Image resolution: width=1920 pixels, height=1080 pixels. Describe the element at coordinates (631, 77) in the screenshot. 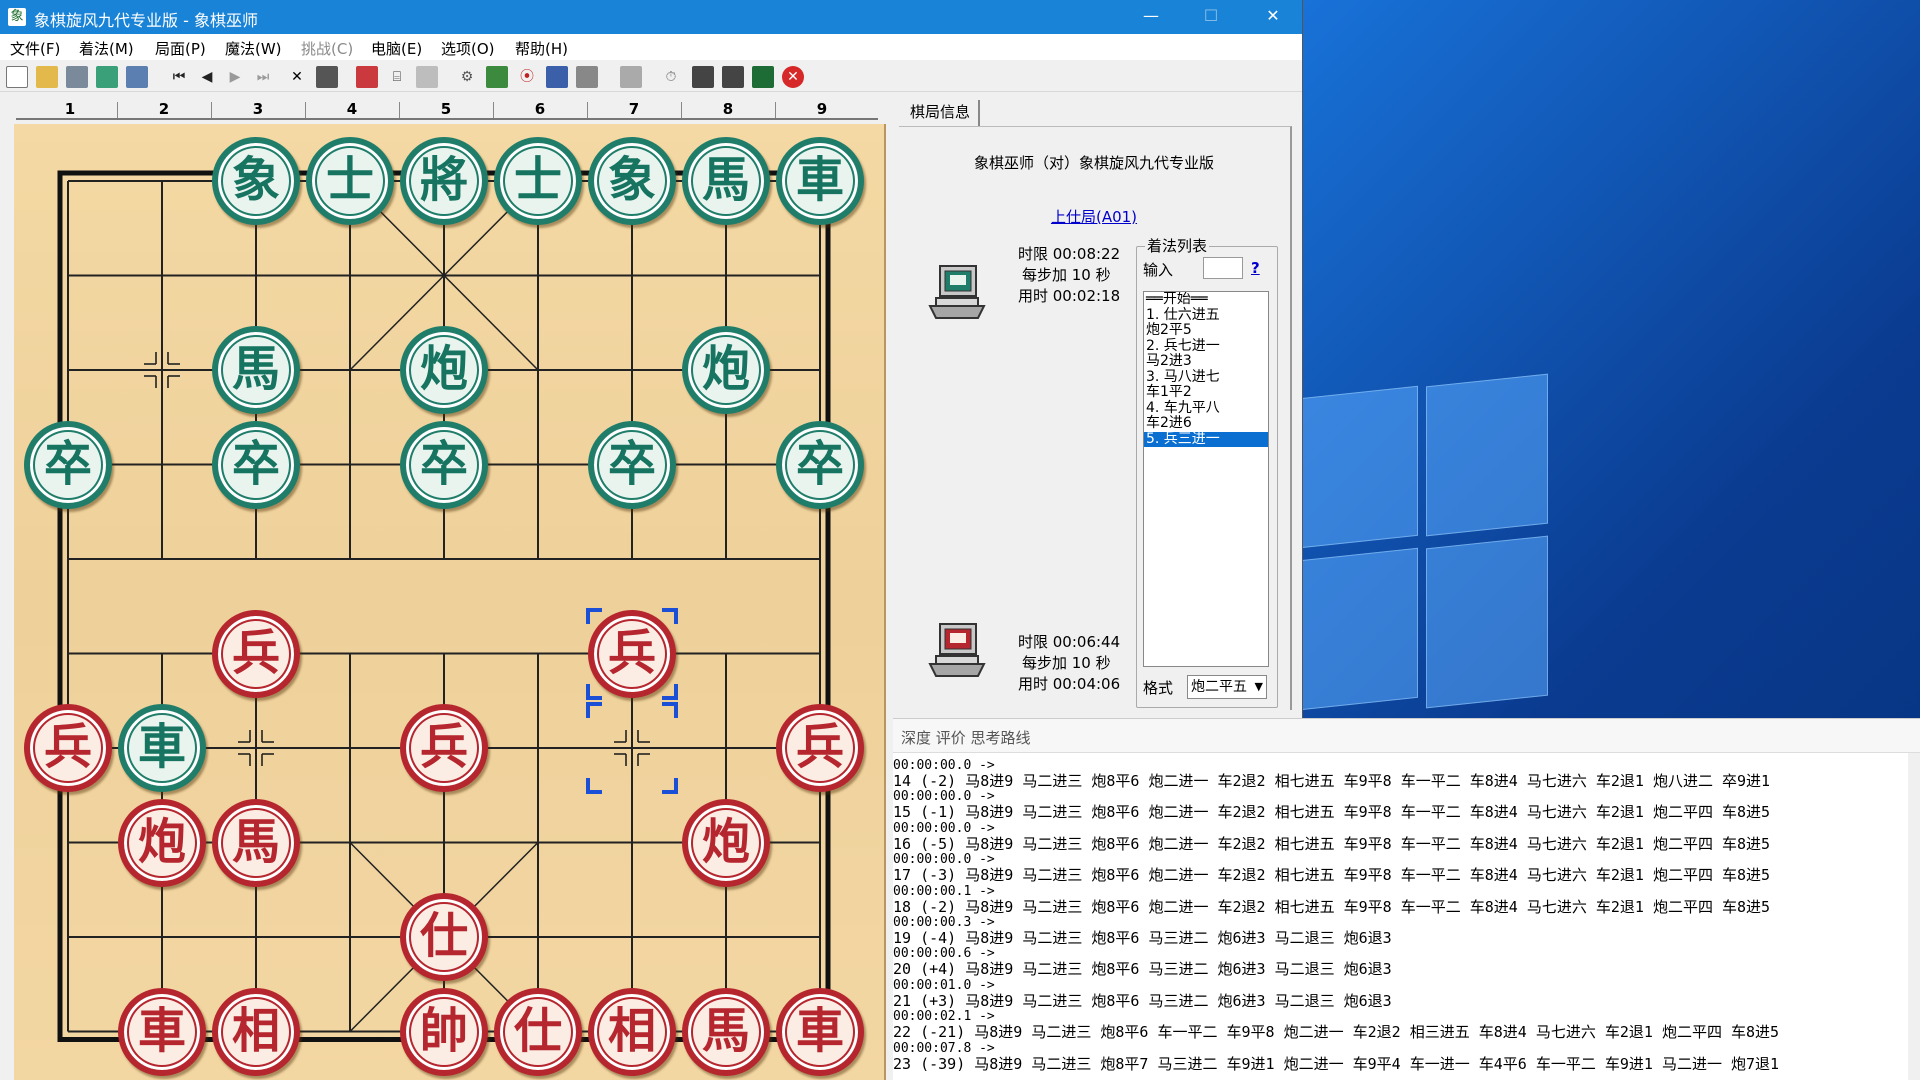

I see `library-icon` at that location.